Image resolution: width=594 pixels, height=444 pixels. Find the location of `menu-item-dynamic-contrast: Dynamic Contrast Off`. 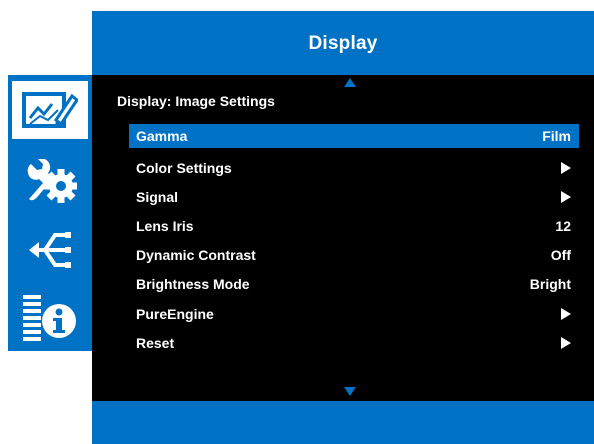

menu-item-dynamic-contrast: Dynamic Contrast Off is located at coordinates (354, 255).